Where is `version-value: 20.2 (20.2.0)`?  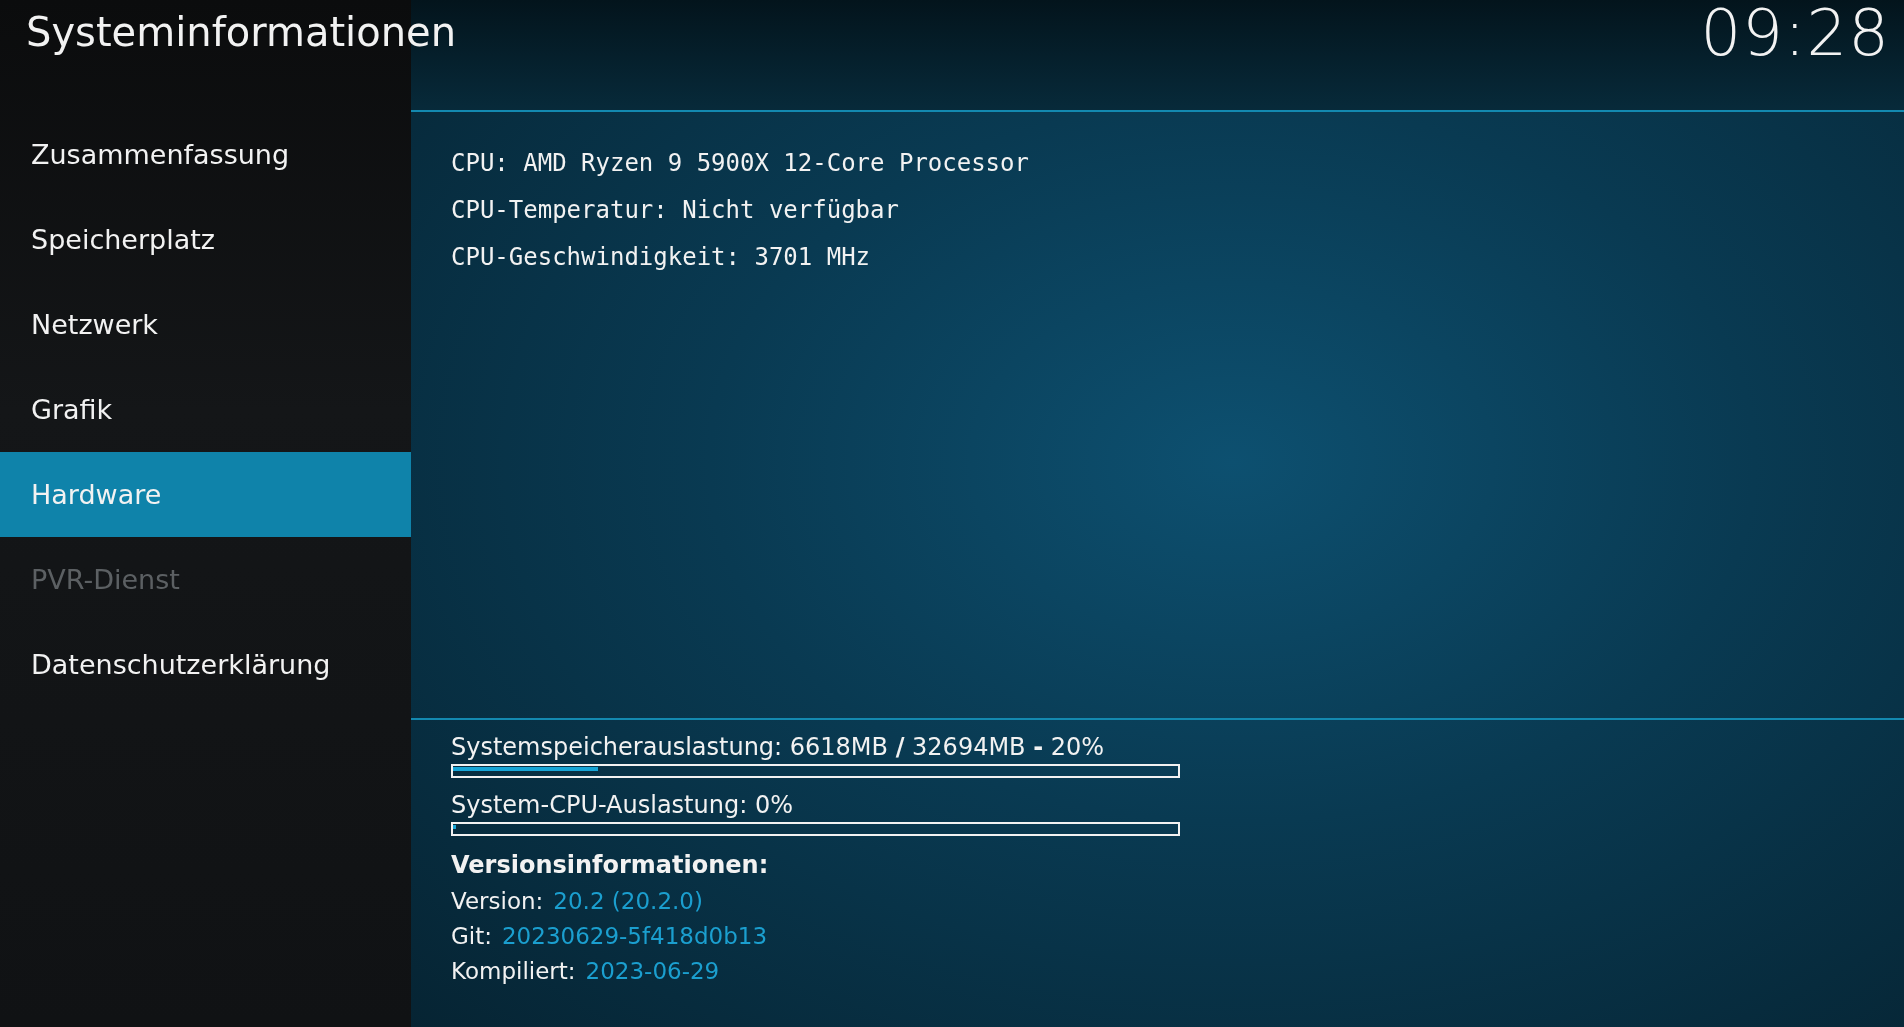 version-value: 20.2 (20.2.0) is located at coordinates (628, 901).